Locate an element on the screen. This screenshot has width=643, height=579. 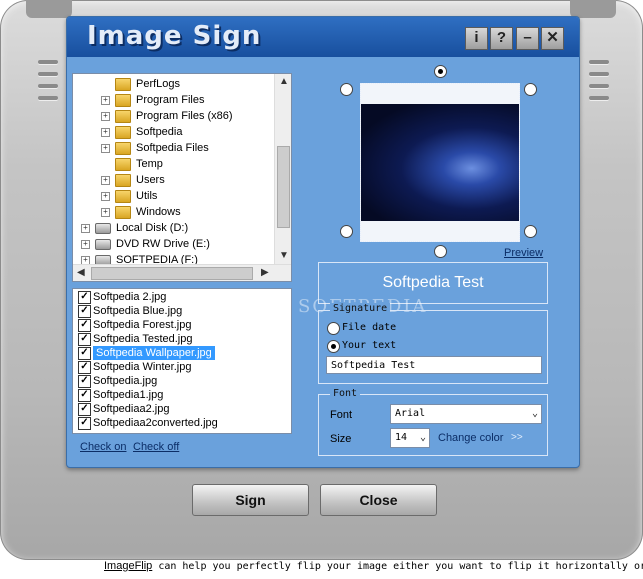
file-list-item: ✓ Softpedia 2.jpg is located at coordinates (183, 297).